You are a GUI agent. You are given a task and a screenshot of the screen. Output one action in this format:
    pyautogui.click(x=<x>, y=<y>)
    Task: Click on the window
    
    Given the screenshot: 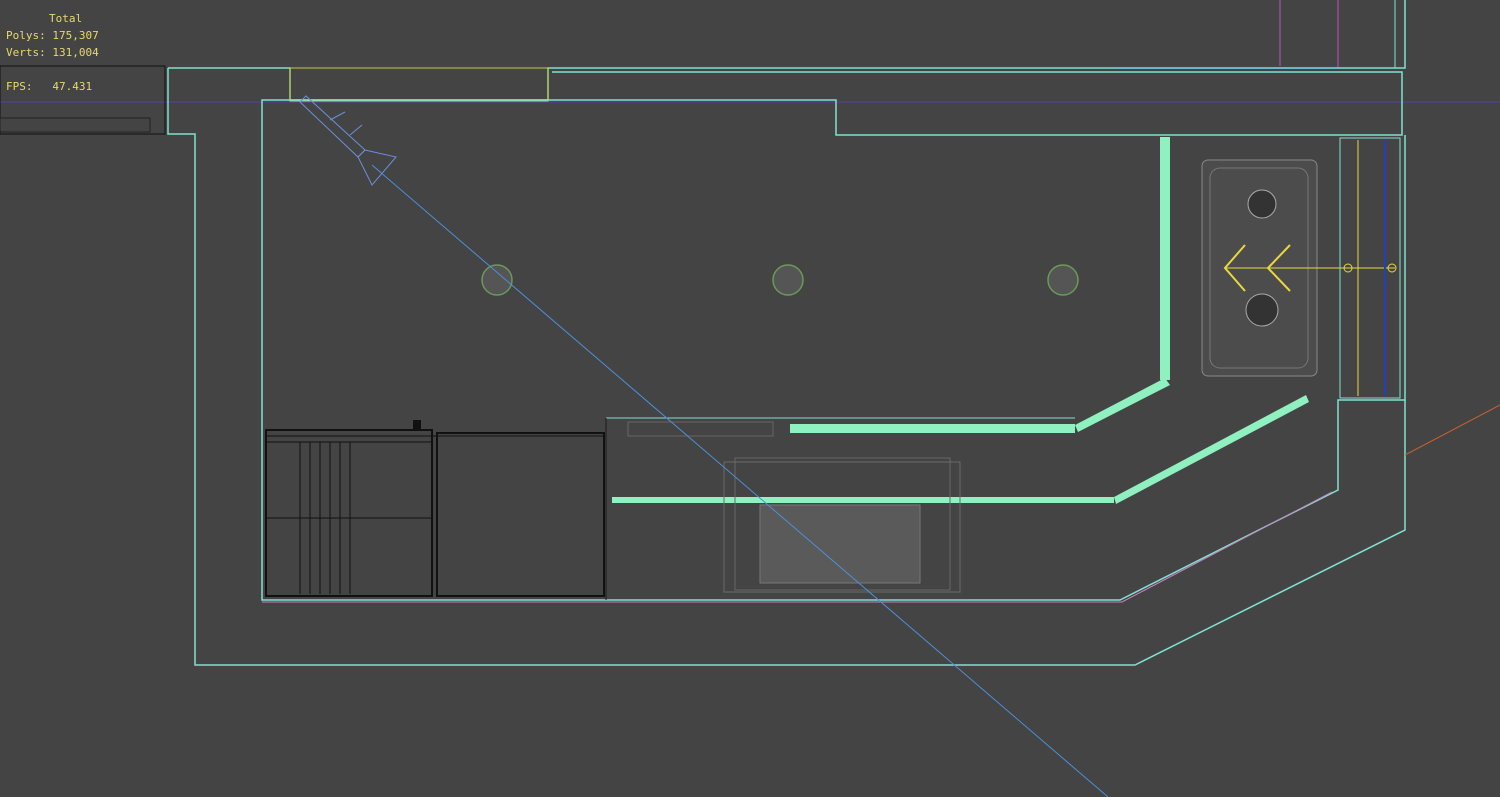 What is the action you would take?
    pyautogui.click(x=419, y=84)
    